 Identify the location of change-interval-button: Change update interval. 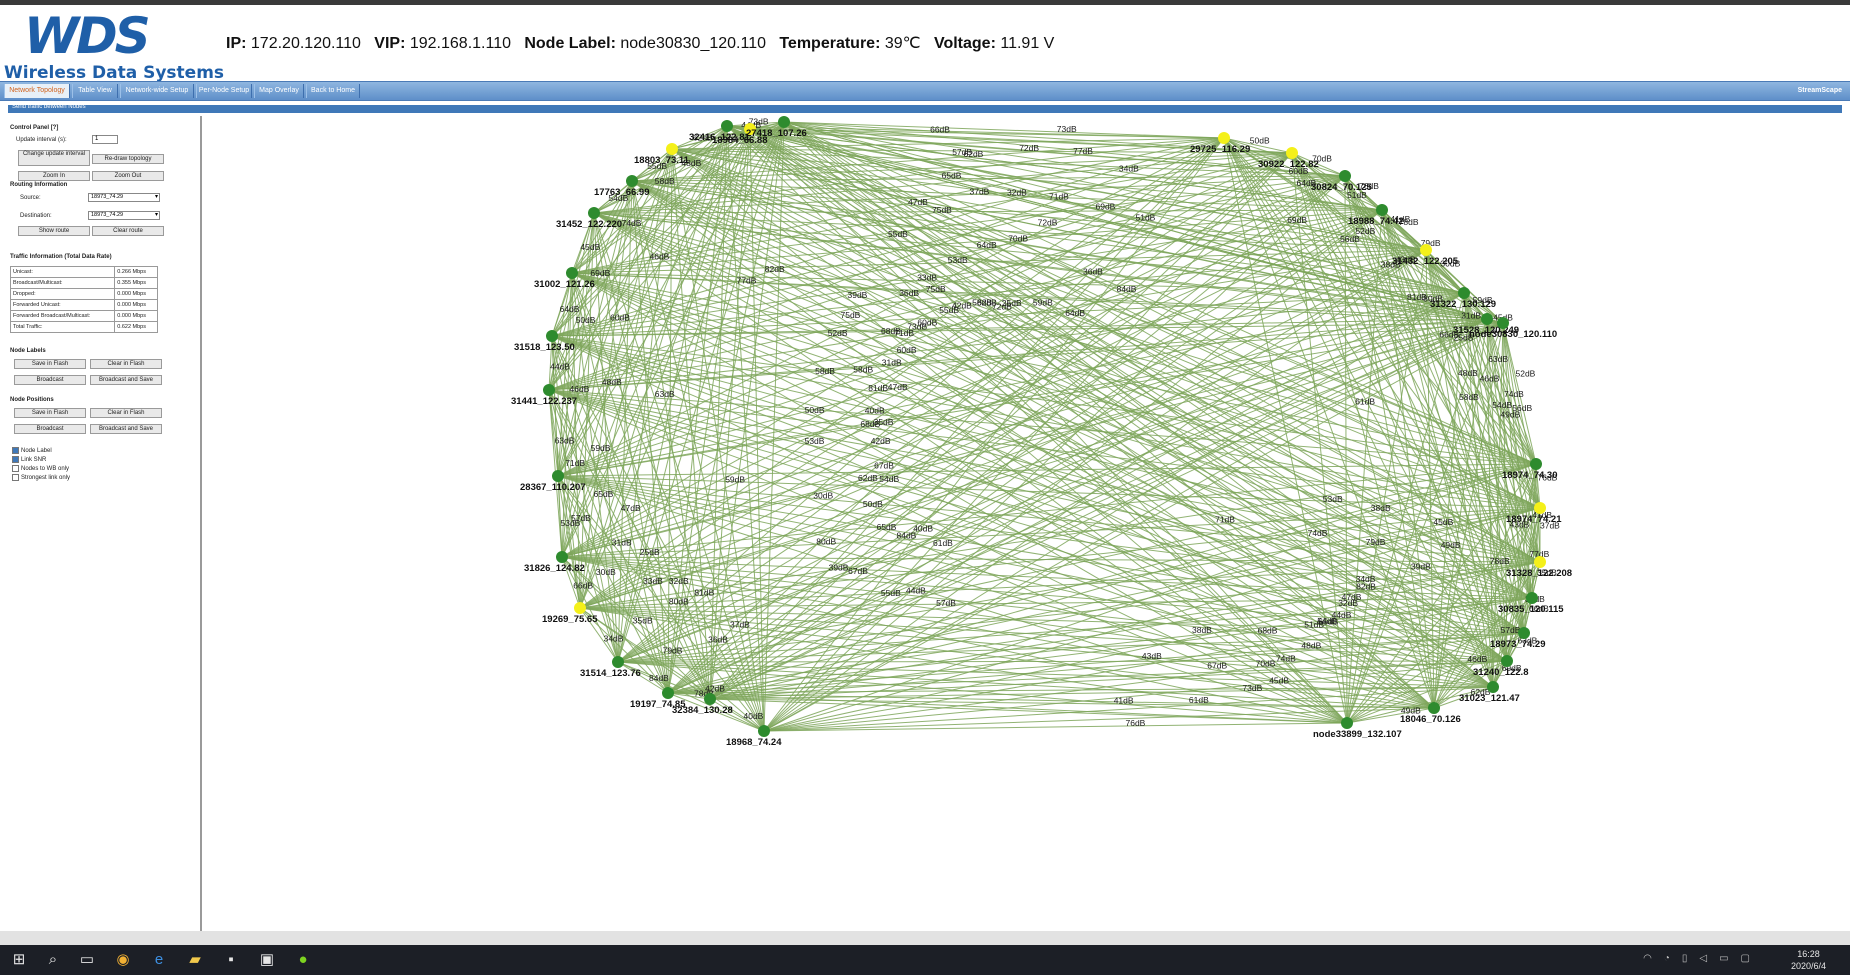
(54, 158).